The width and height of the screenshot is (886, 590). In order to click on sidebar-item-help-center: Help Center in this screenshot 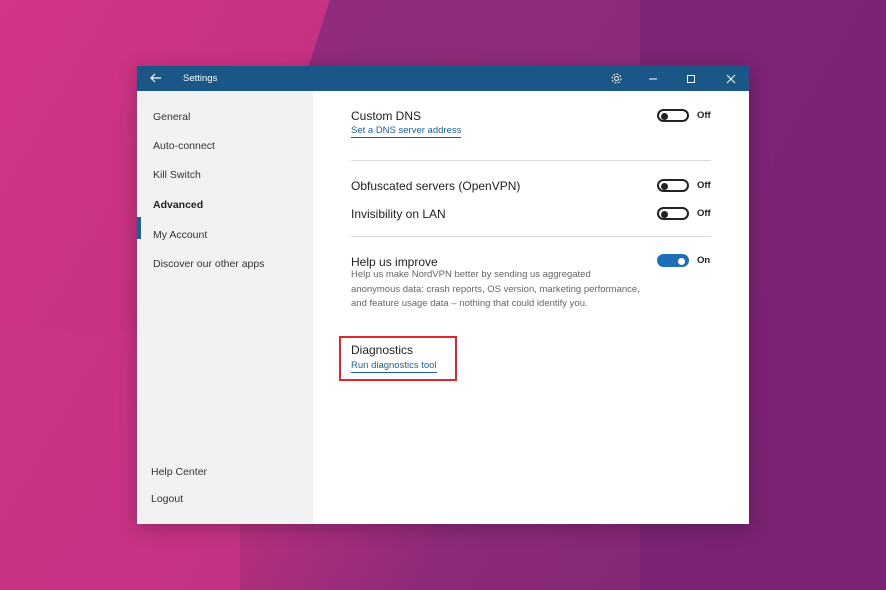, I will do `click(179, 472)`.